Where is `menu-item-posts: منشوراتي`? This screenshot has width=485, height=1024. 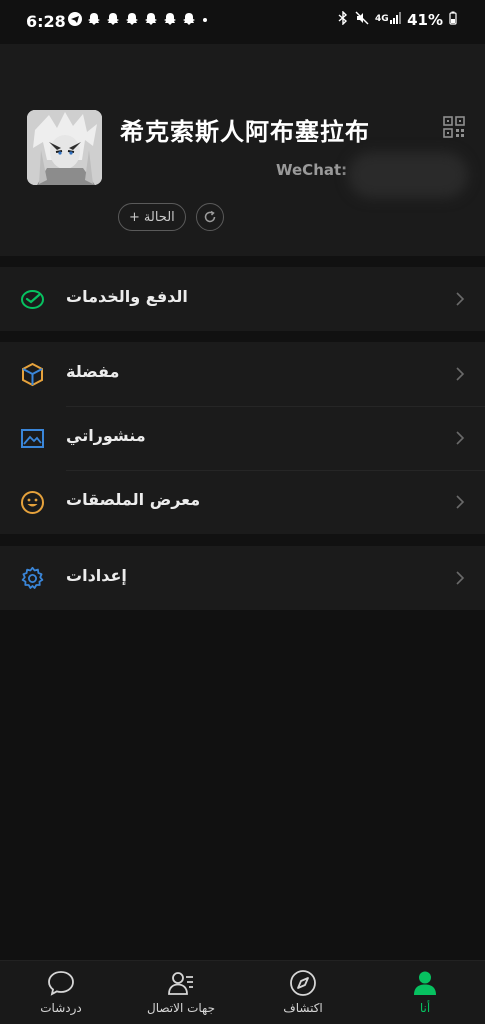
menu-item-posts: منشوراتي is located at coordinates (242, 438).